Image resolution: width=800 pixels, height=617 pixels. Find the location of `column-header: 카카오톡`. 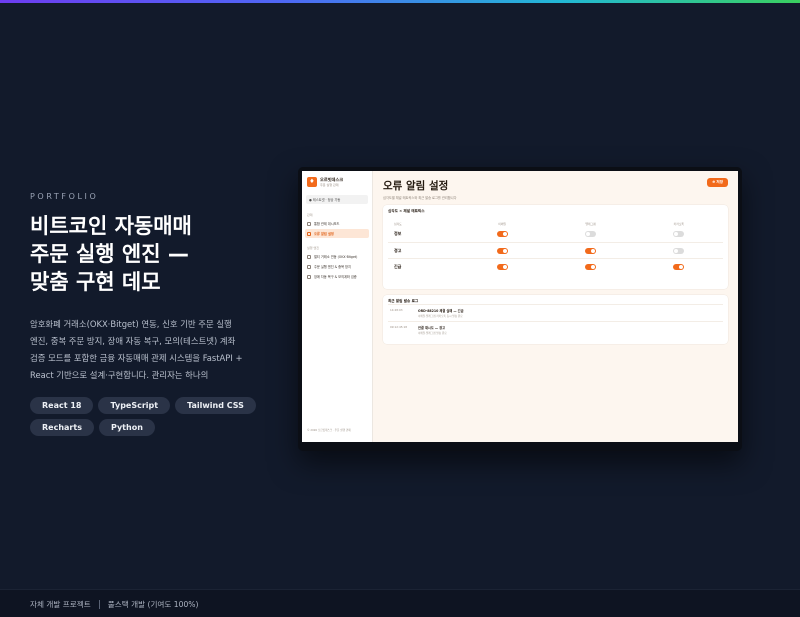

column-header: 카카오톡 is located at coordinates (678, 224).